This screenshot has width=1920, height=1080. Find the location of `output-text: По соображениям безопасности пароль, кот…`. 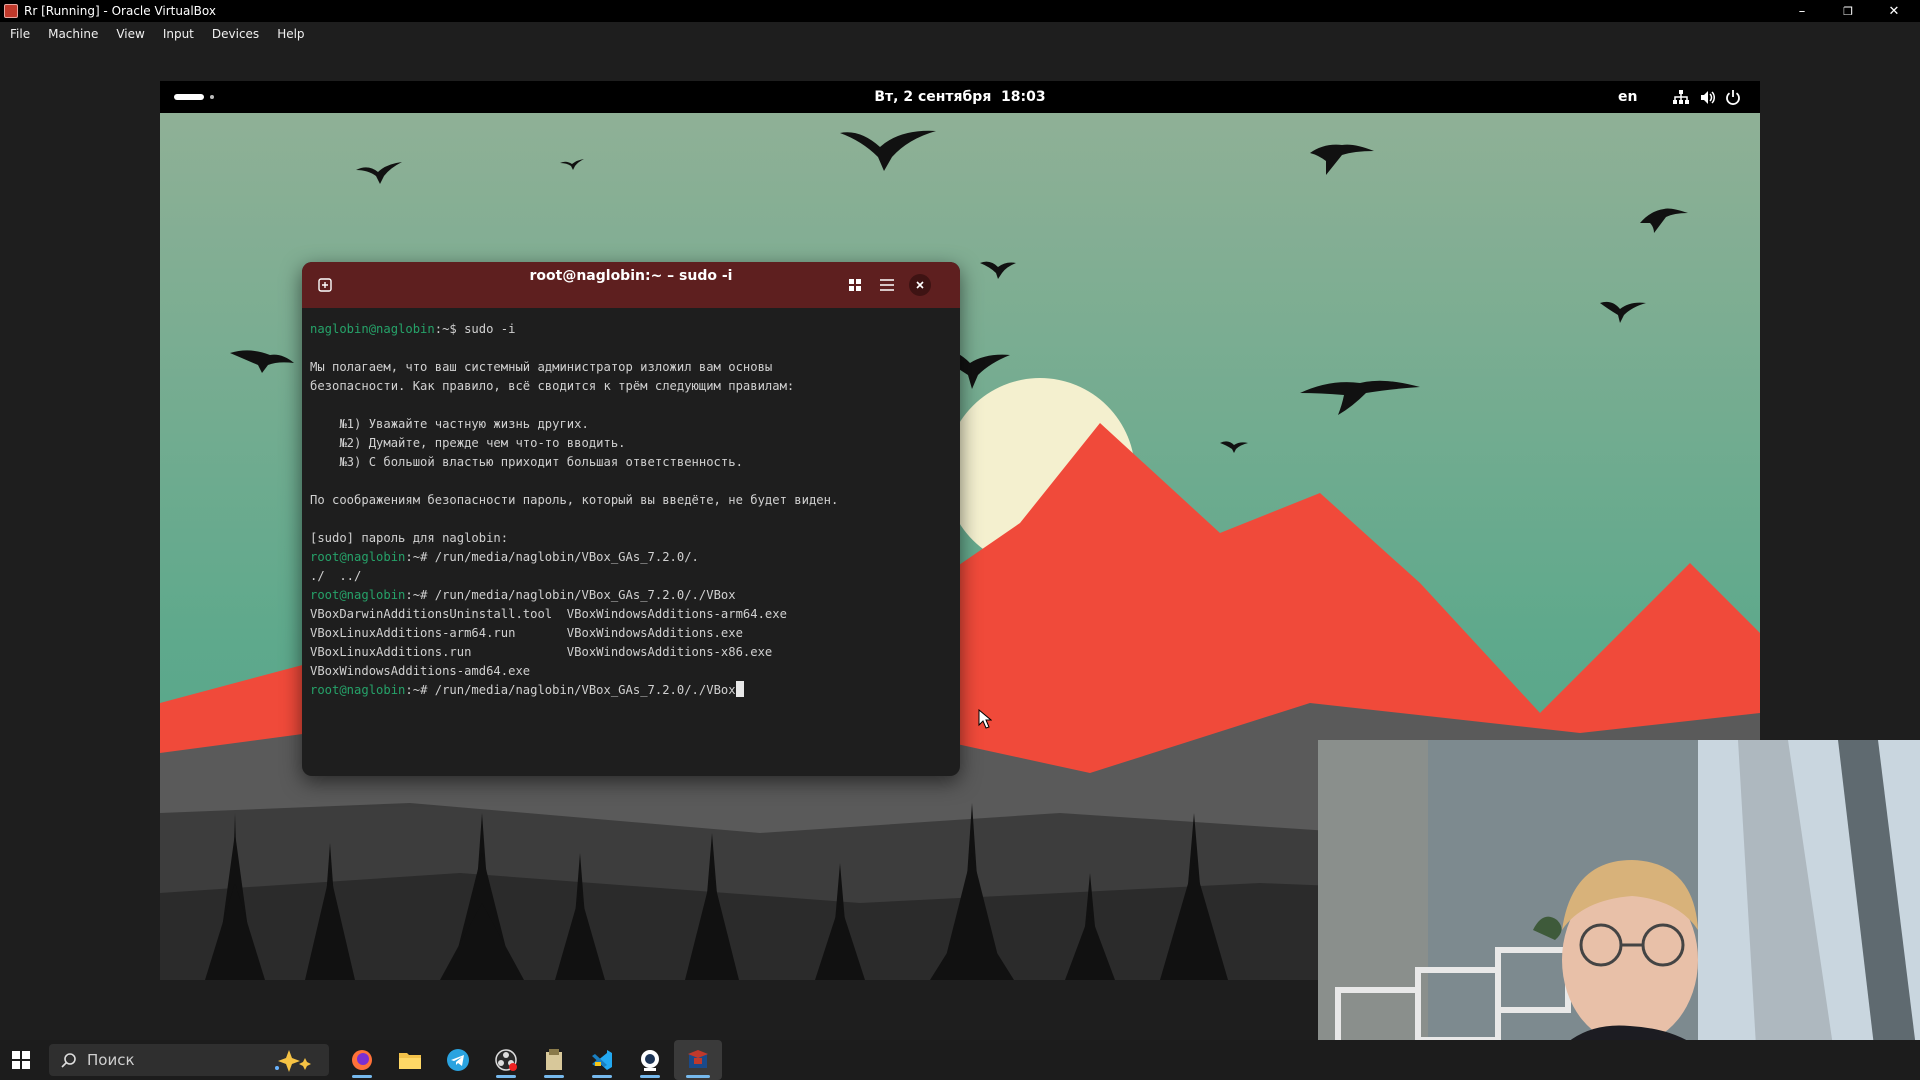

output-text: По соображениям безопасности пароль, кот… is located at coordinates (574, 500).